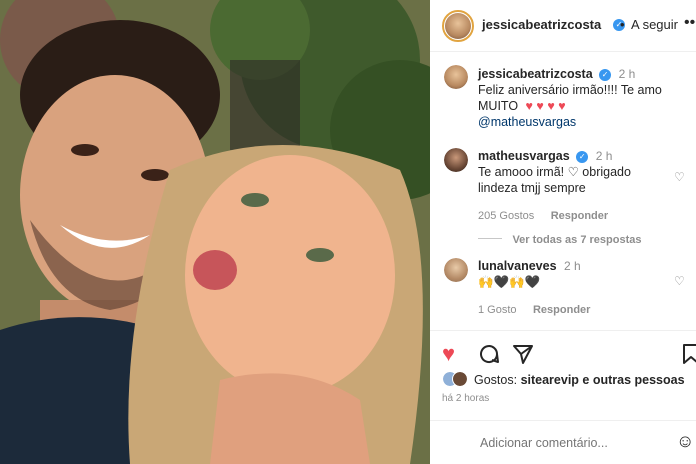 The height and width of the screenshot is (464, 696). Describe the element at coordinates (535, 74) in the screenshot. I see `caption-username: jessicabeatrizcosta` at that location.